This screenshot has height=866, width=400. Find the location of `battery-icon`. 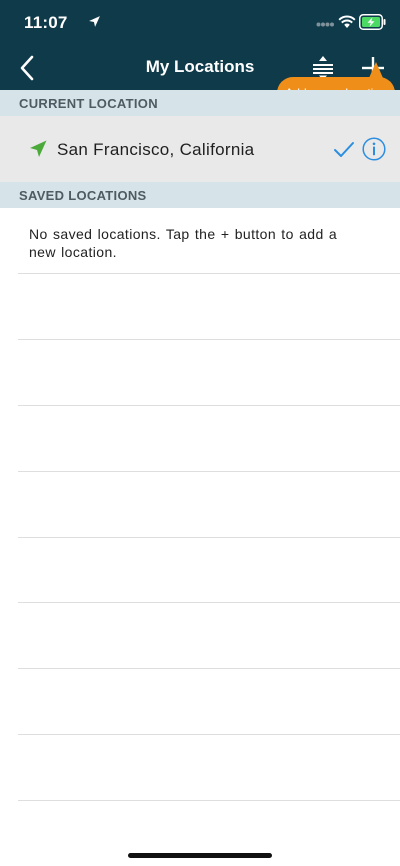

battery-icon is located at coordinates (372, 22).